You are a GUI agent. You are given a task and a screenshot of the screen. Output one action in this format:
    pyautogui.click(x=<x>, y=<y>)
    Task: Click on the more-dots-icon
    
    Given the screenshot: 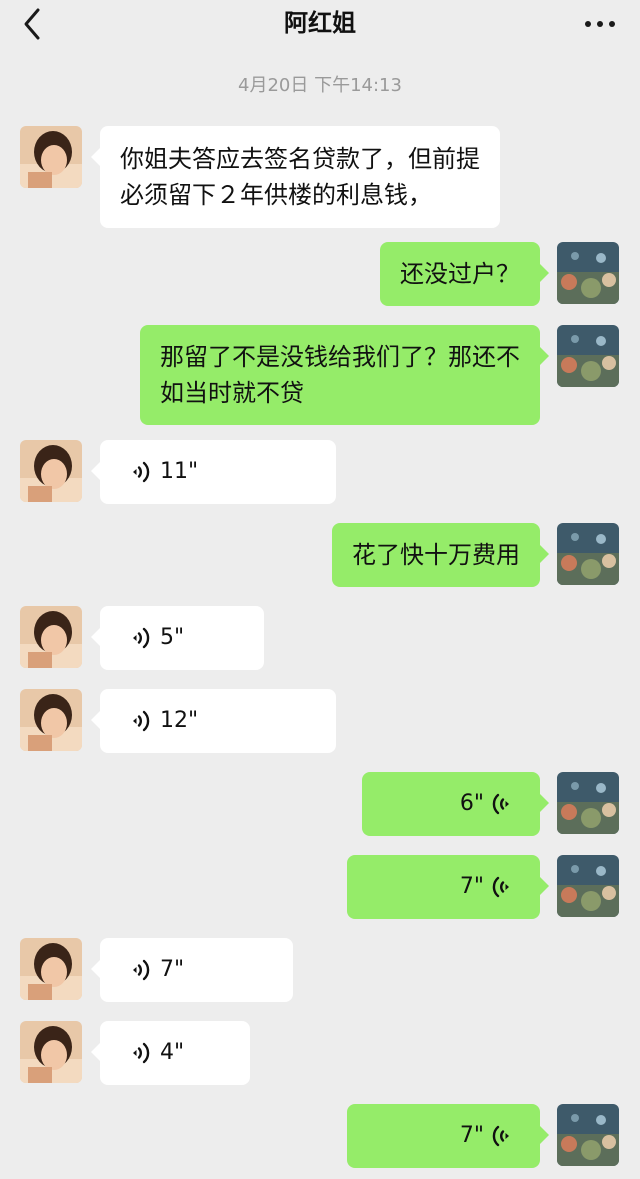 What is the action you would take?
    pyautogui.click(x=600, y=24)
    